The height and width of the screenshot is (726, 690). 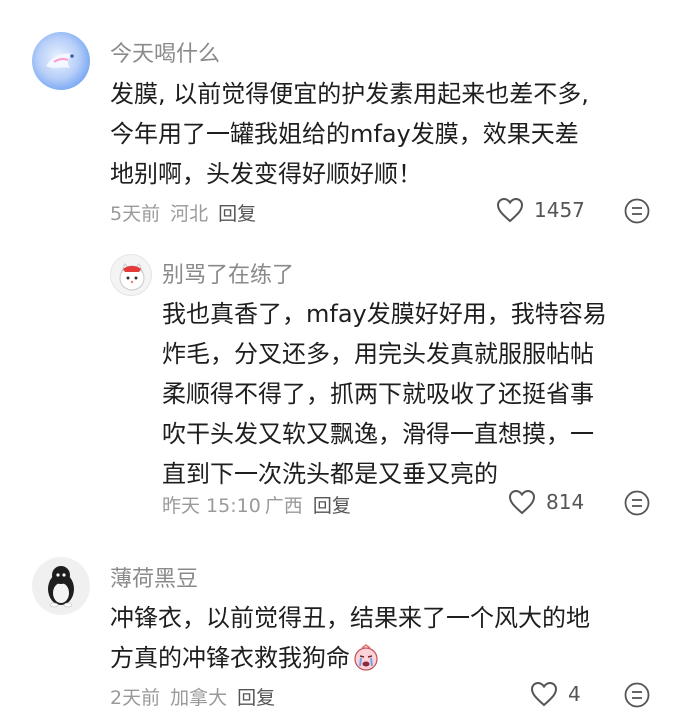 I want to click on comment-line: 吹干头发又软又飘逸，滑得一直想摸，一, so click(x=378, y=434).